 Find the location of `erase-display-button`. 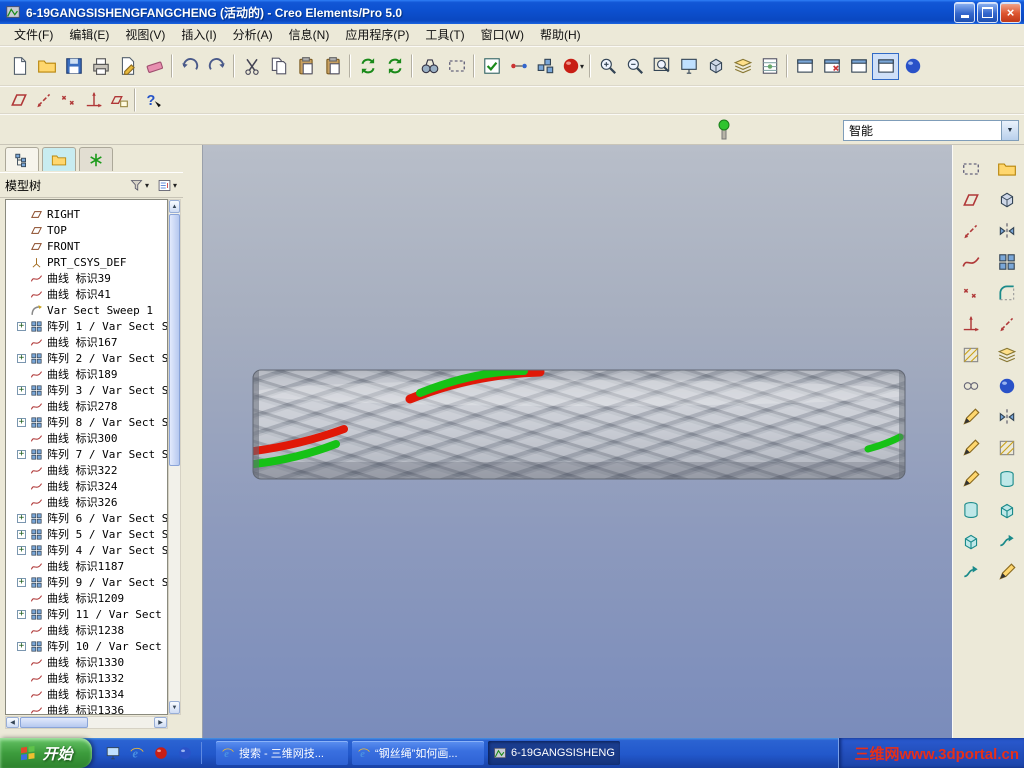

erase-display-button is located at coordinates (154, 66).